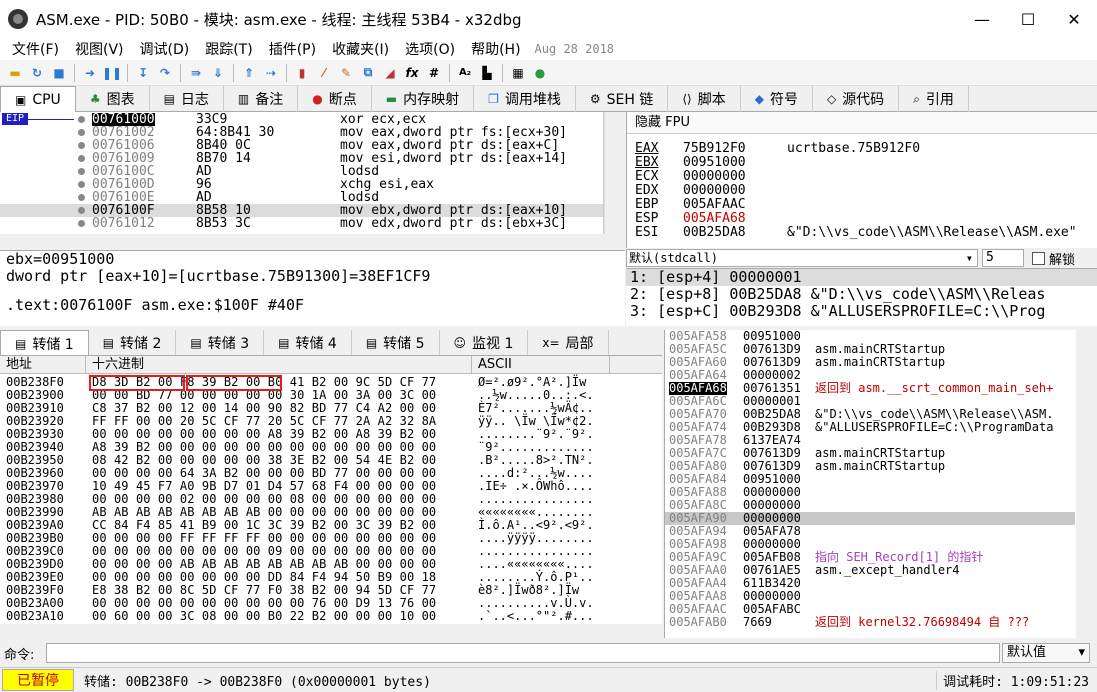  Describe the element at coordinates (301, 171) in the screenshot. I see `disasm-row: 0076100C AD lodsd` at that location.